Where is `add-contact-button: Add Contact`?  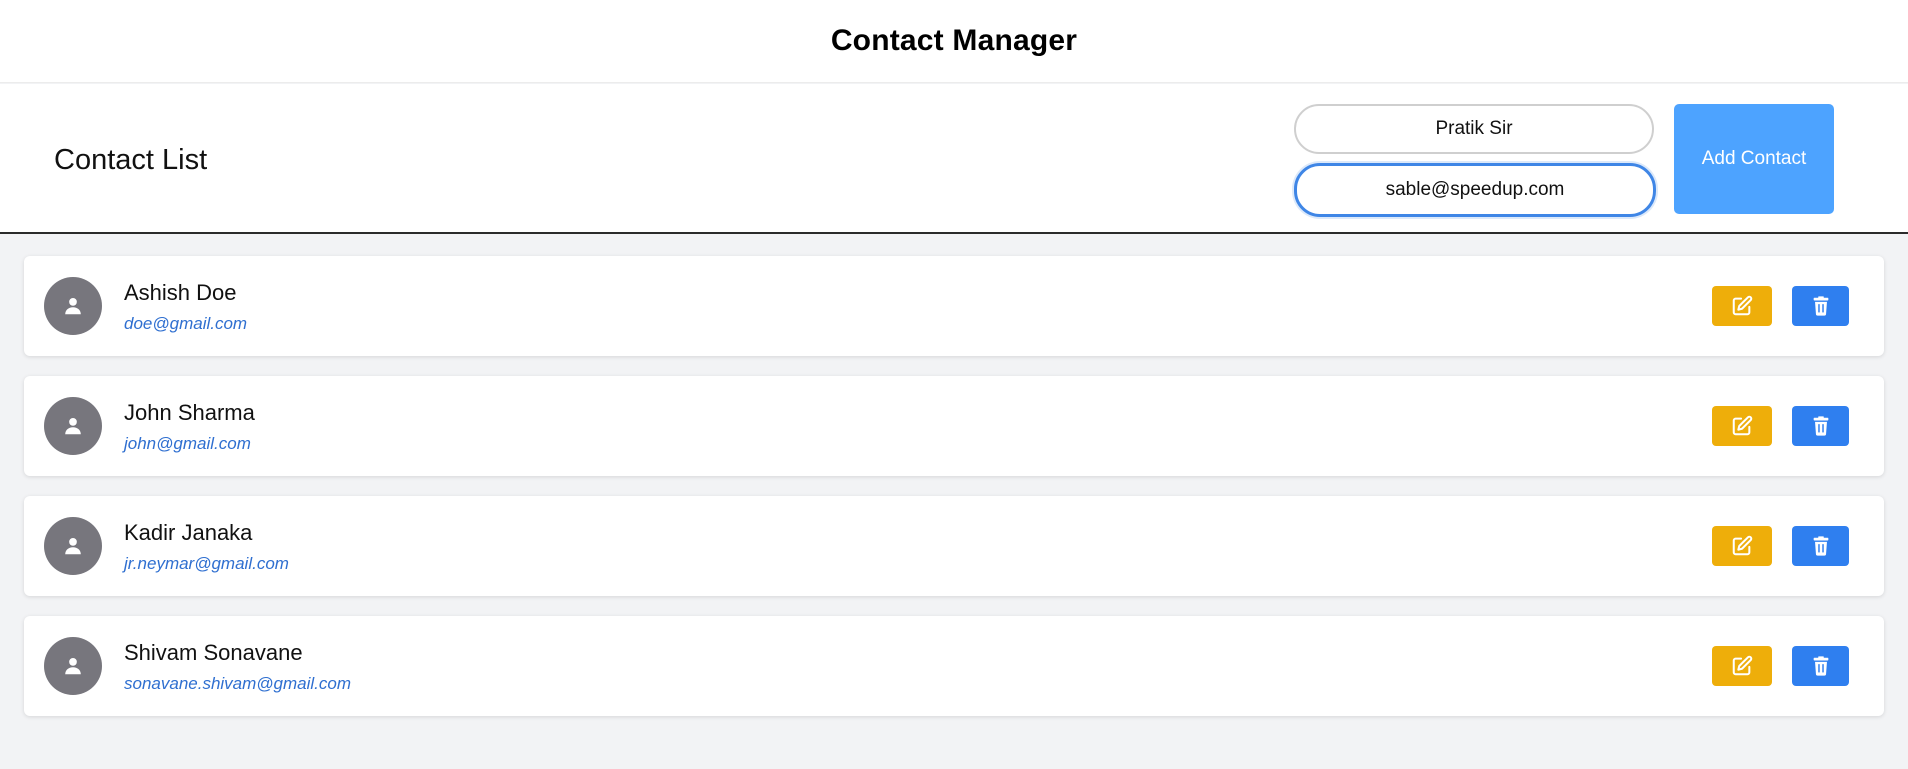
add-contact-button: Add Contact is located at coordinates (1754, 159).